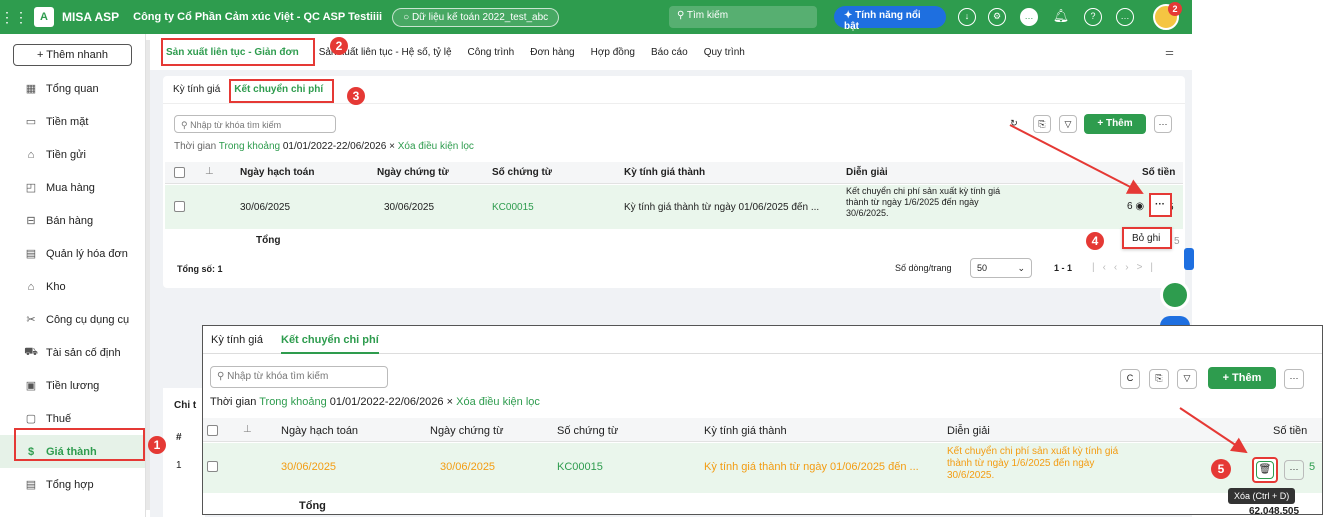 The height and width of the screenshot is (517, 1325). Describe the element at coordinates (157, 445) in the screenshot. I see `step-1-badge: 1` at that location.